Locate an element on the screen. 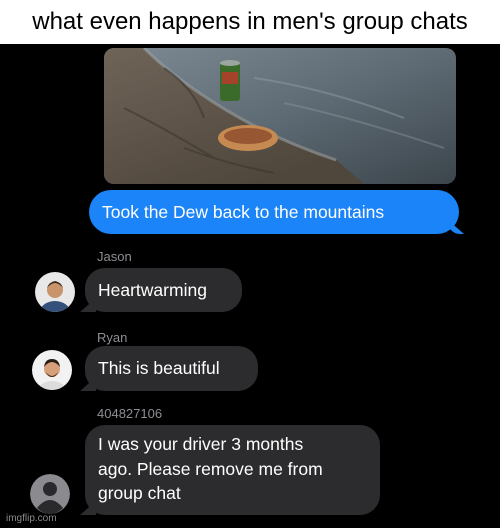 The image size is (500, 528). avatar-unknown is located at coordinates (50, 494).